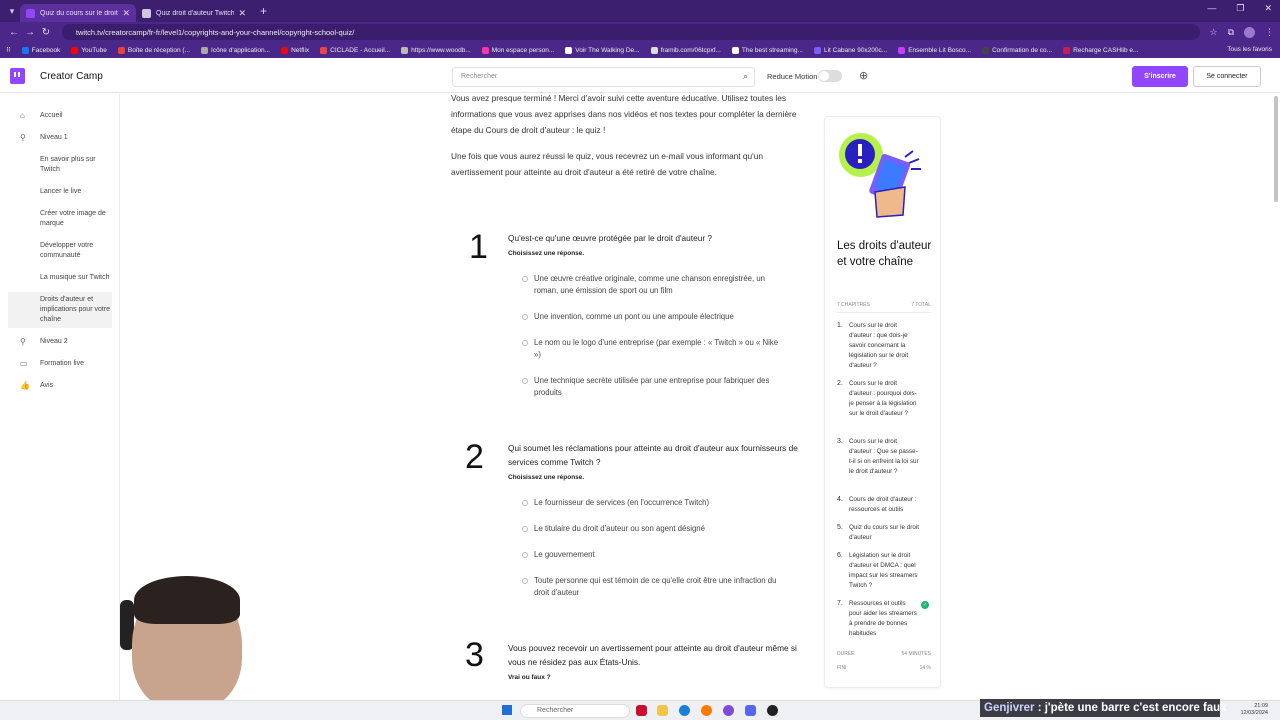  Describe the element at coordinates (54, 137) in the screenshot. I see `sidebar-item-label: Niveau 1` at that location.